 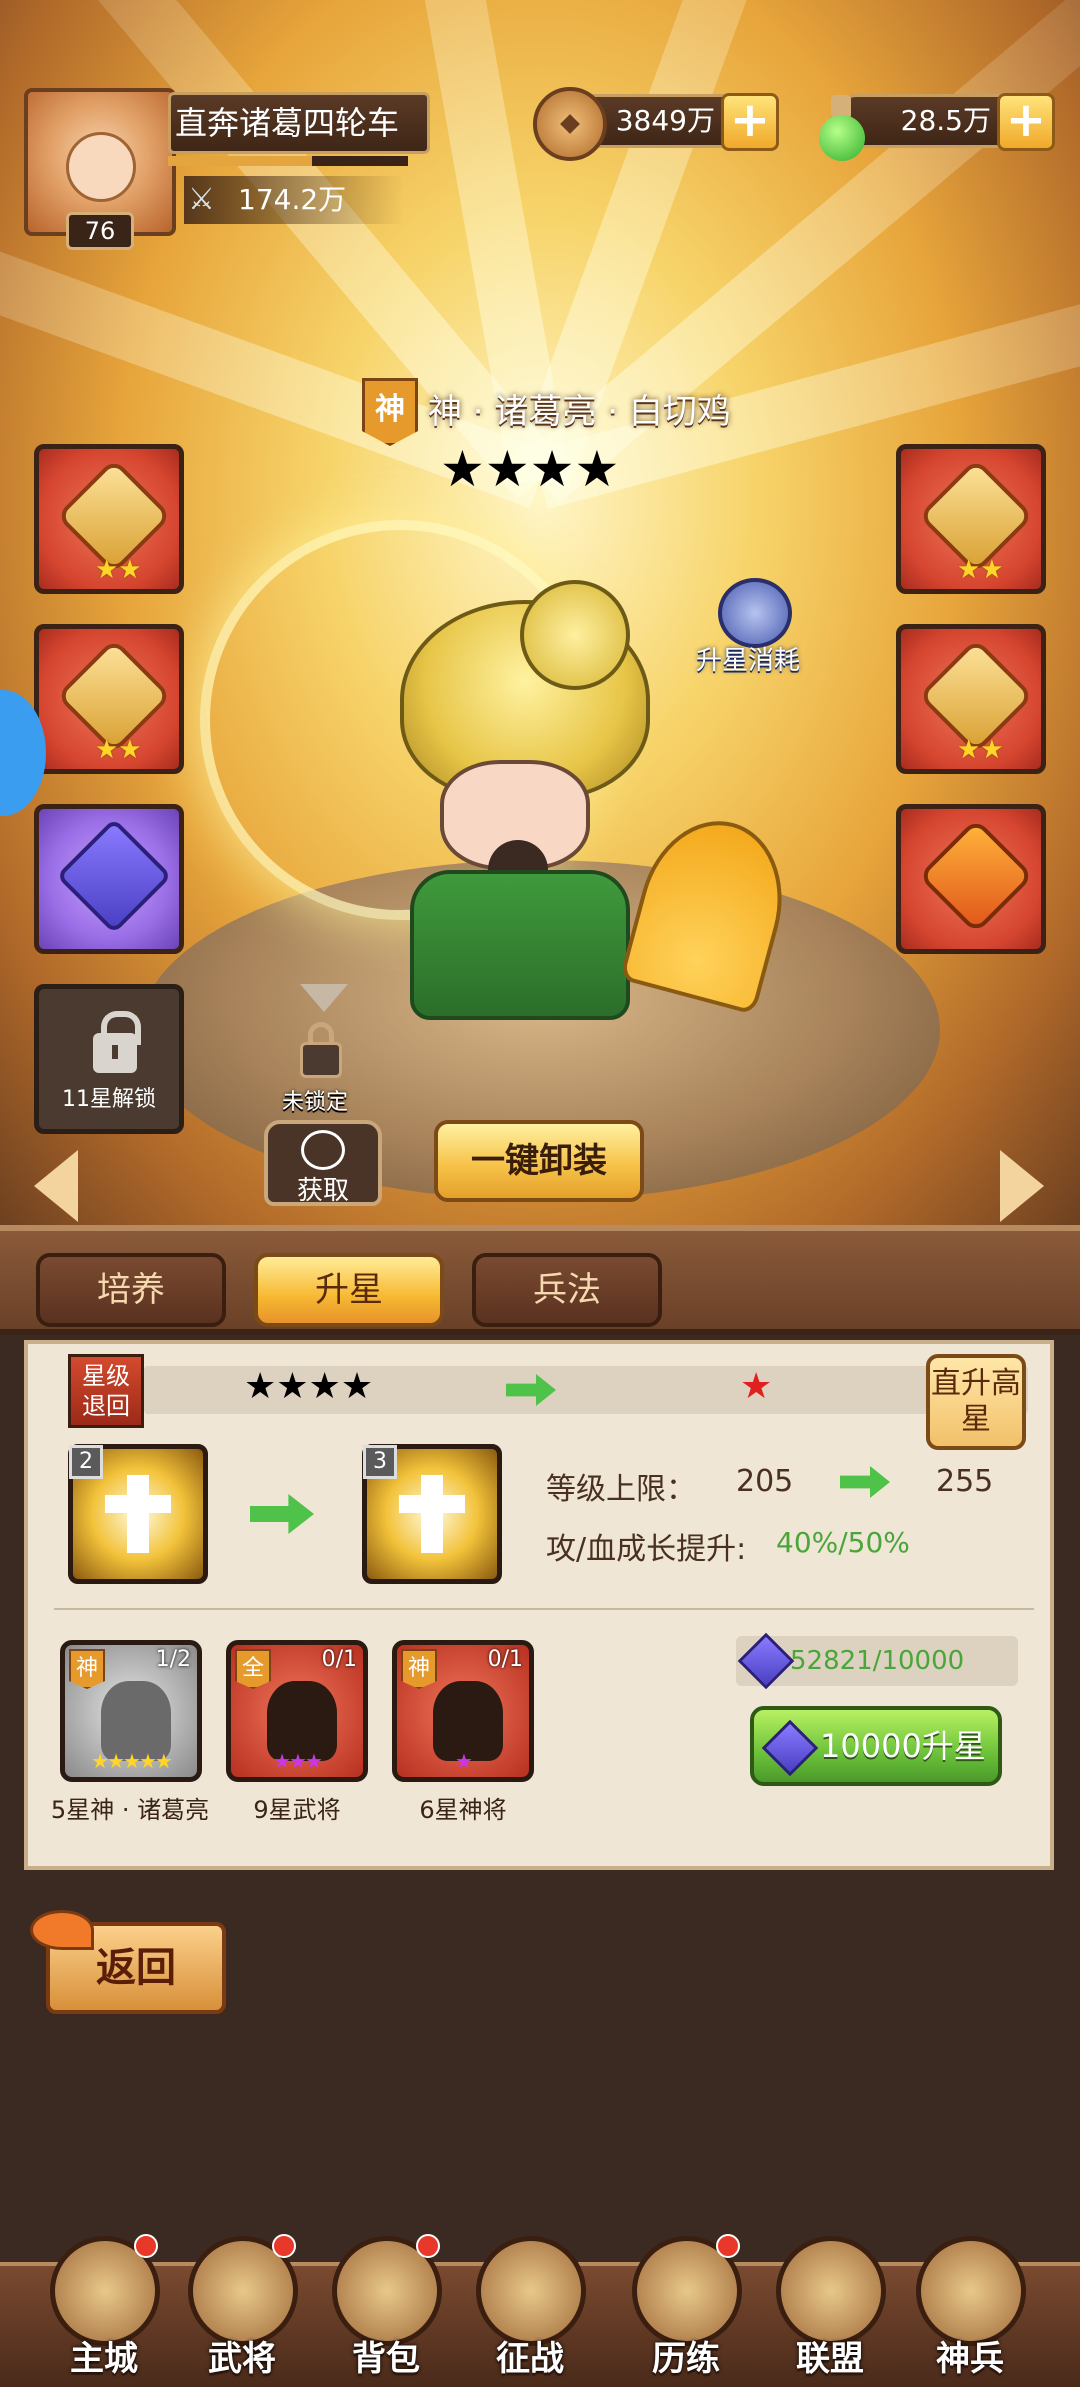 What do you see at coordinates (976, 1402) in the screenshot?
I see `direct-upgrade-button: 直升高星` at bounding box center [976, 1402].